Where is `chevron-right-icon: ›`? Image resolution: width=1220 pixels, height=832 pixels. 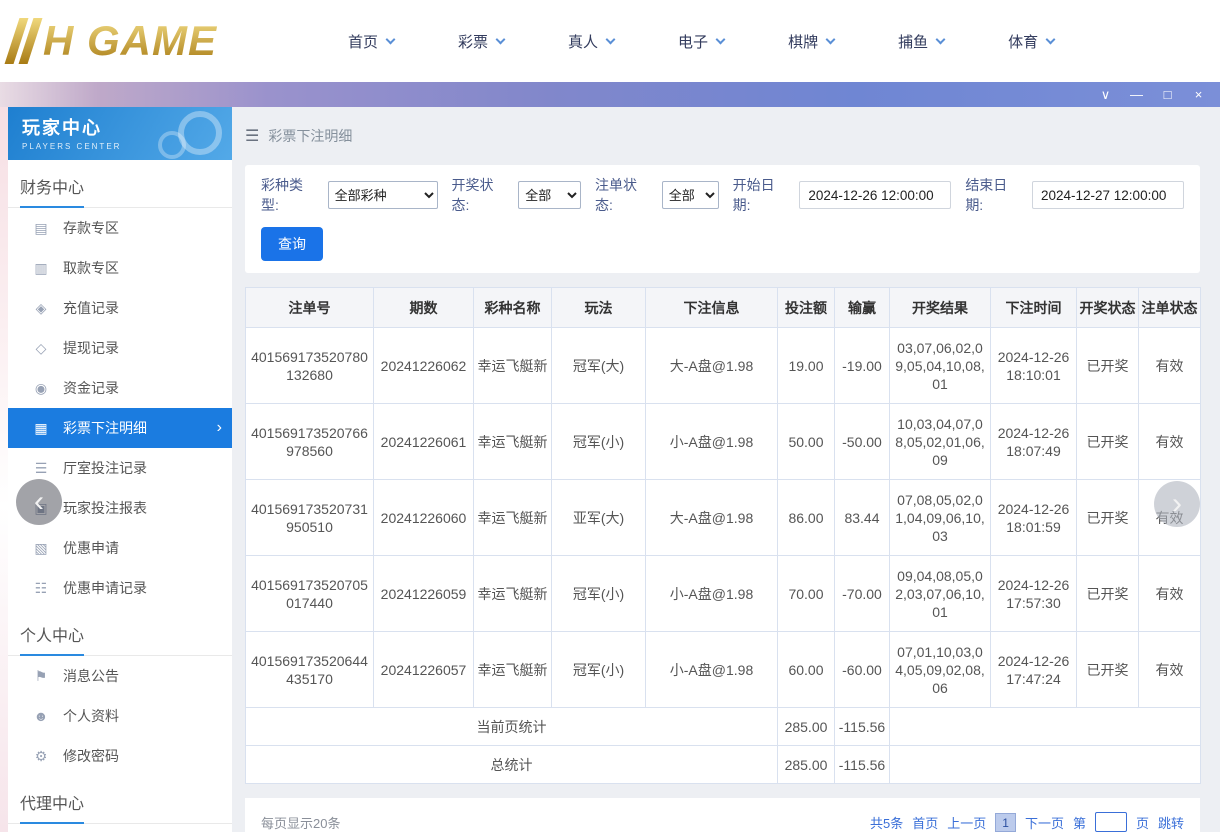 chevron-right-icon: › is located at coordinates (219, 427).